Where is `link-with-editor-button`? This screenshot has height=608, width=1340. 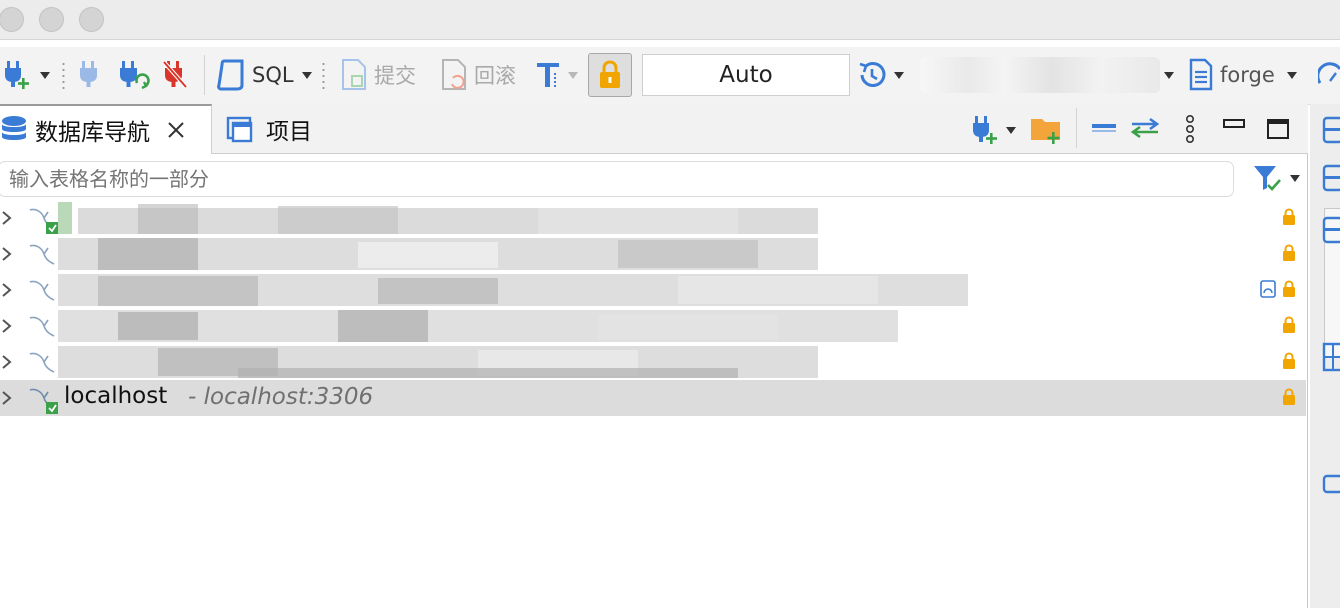
link-with-editor-button is located at coordinates (1145, 128).